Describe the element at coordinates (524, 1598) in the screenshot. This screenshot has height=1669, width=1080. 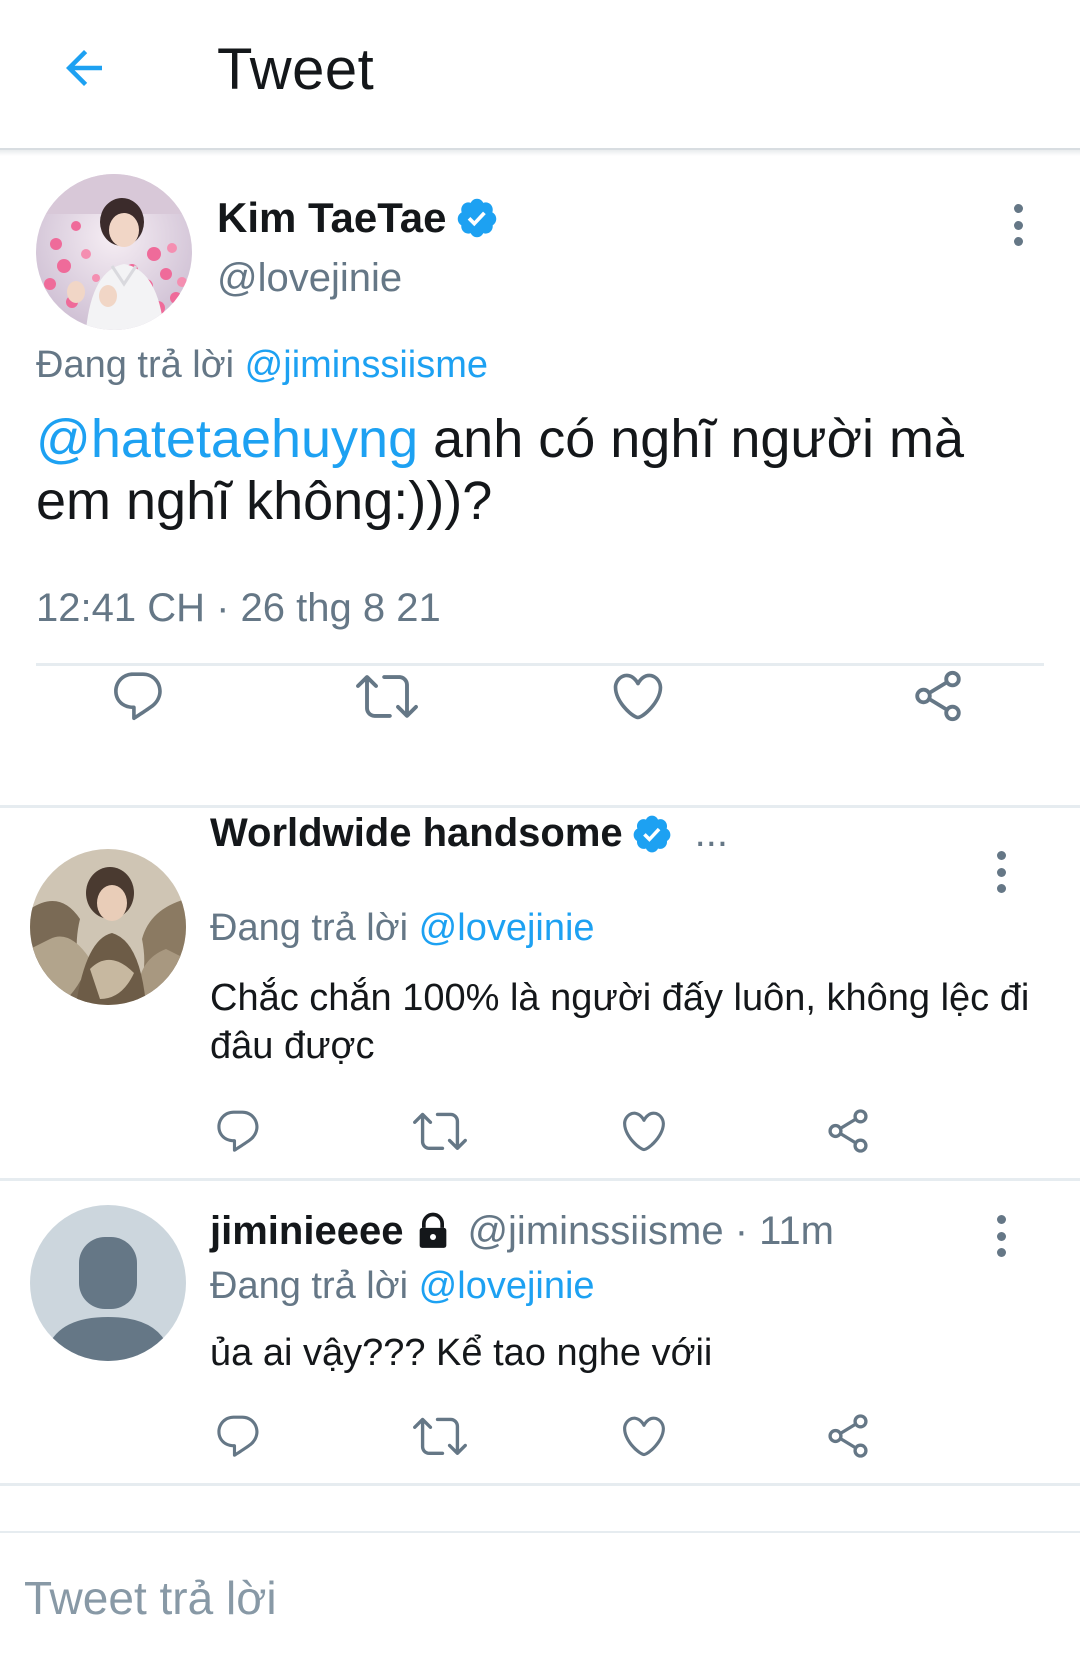
I see `reply-input` at that location.